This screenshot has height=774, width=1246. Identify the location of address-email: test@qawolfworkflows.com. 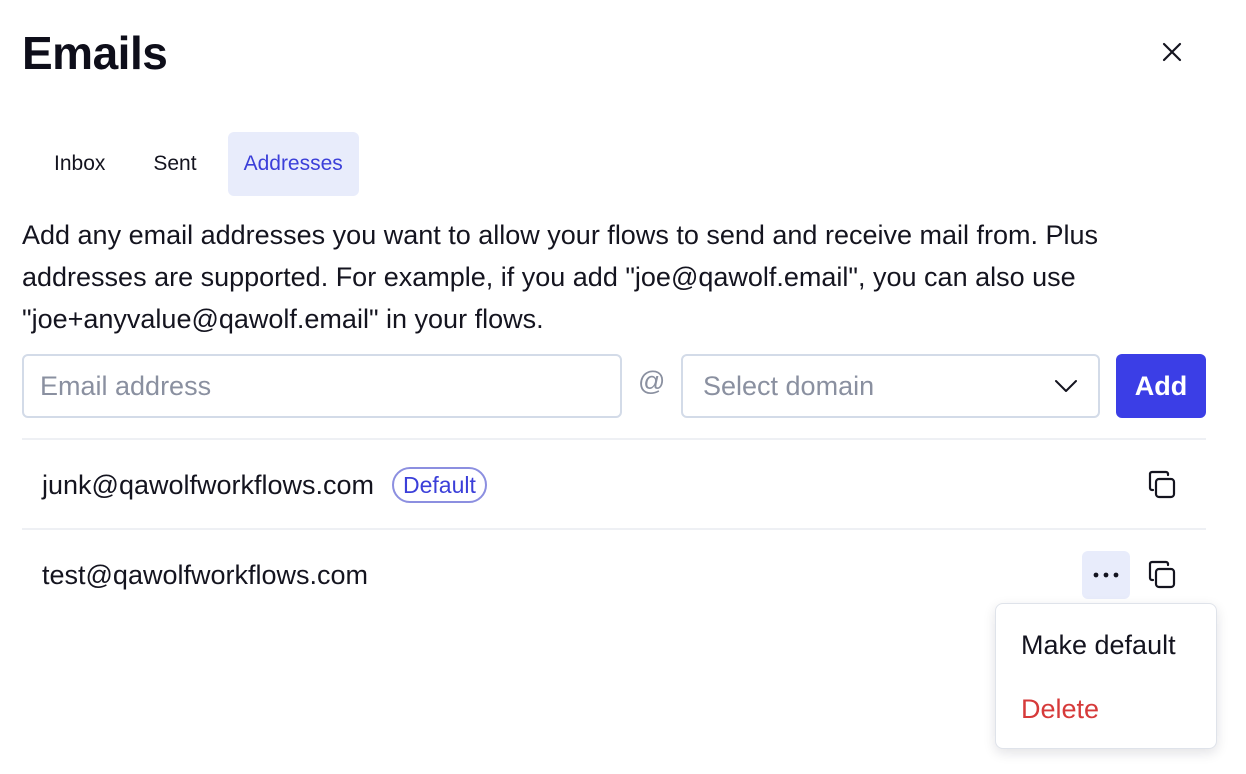
(205, 574).